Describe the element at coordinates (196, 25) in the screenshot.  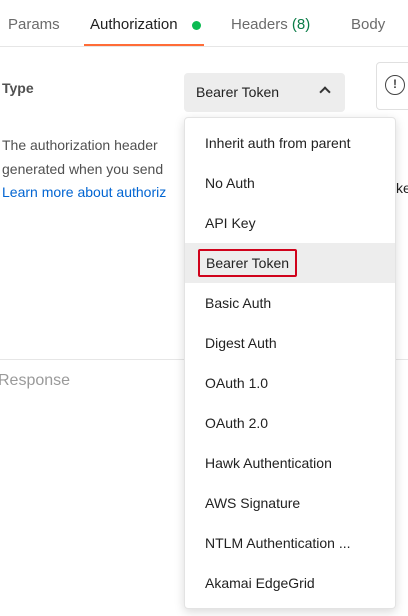
I see `status-dot-icon` at that location.